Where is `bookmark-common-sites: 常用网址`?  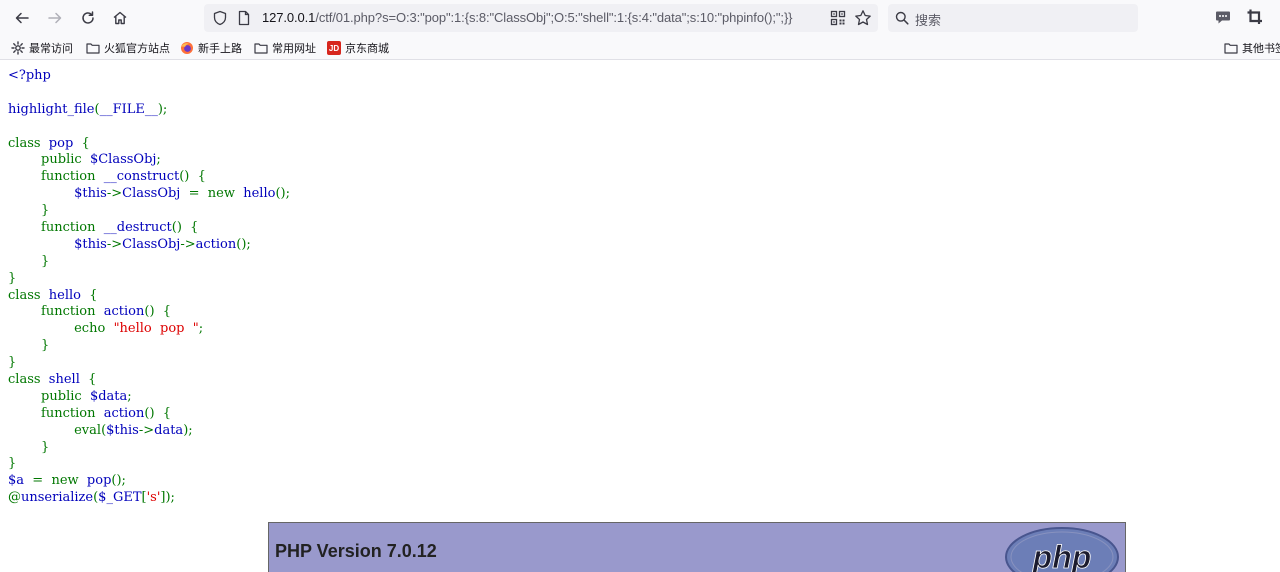
bookmark-common-sites: 常用网址 is located at coordinates (285, 48).